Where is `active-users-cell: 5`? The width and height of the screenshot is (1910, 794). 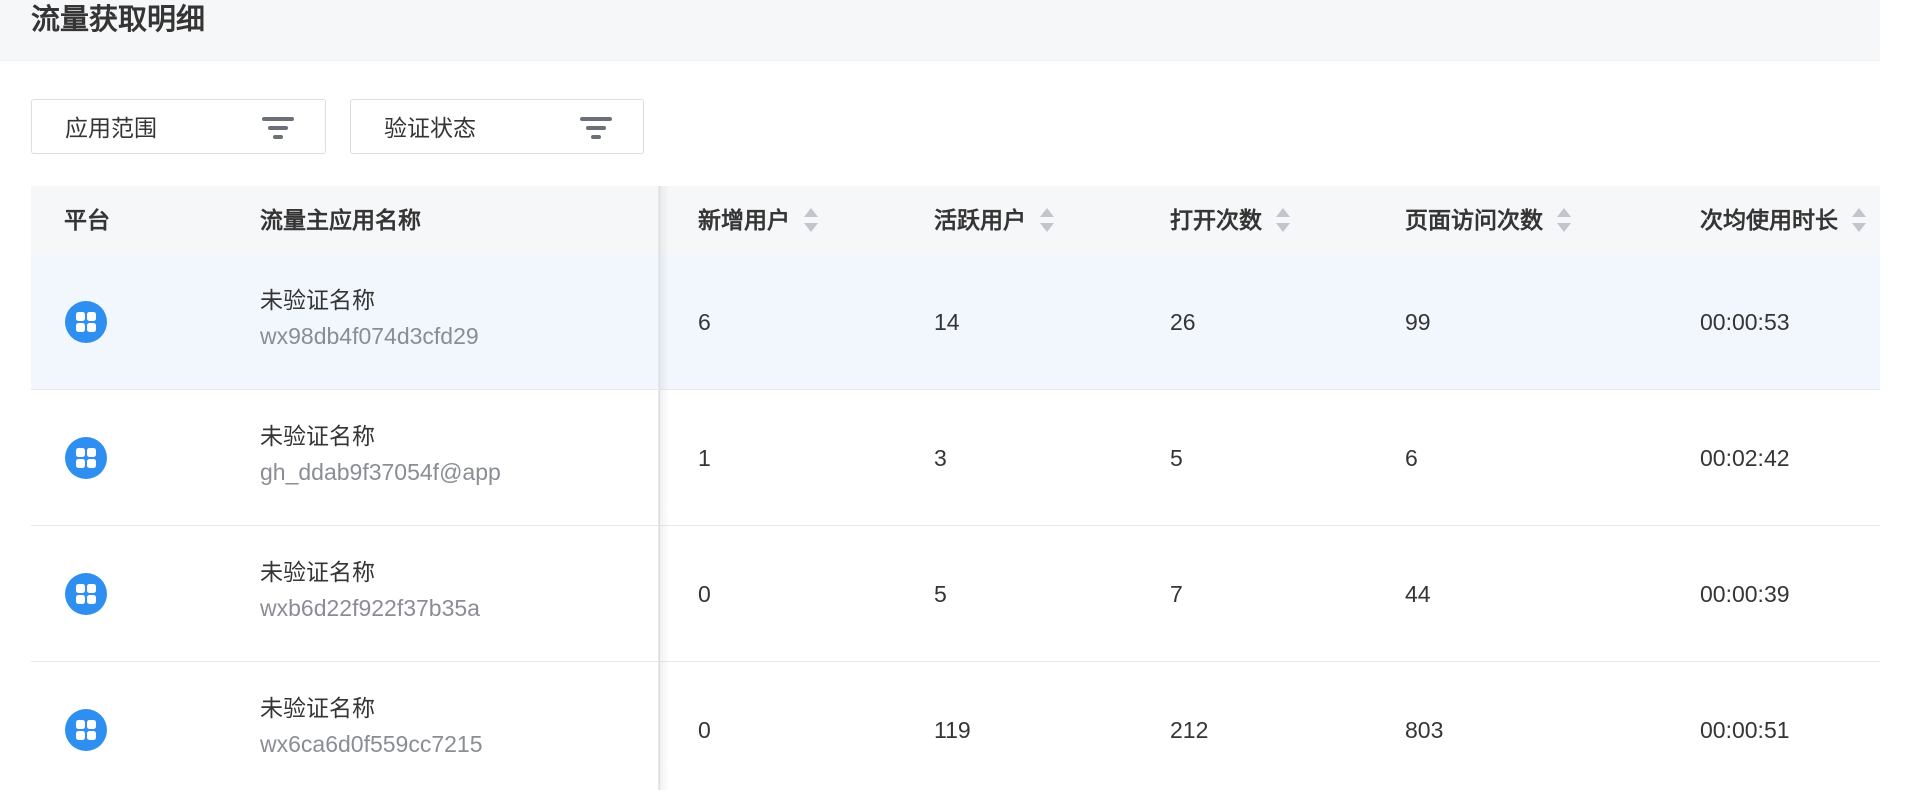 active-users-cell: 5 is located at coordinates (940, 594).